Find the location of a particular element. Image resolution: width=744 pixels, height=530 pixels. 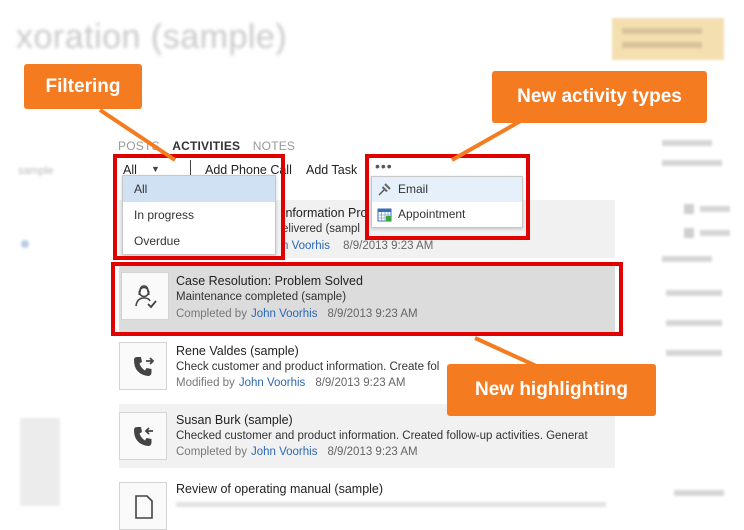

filtering-connector is located at coordinates (137, 135).